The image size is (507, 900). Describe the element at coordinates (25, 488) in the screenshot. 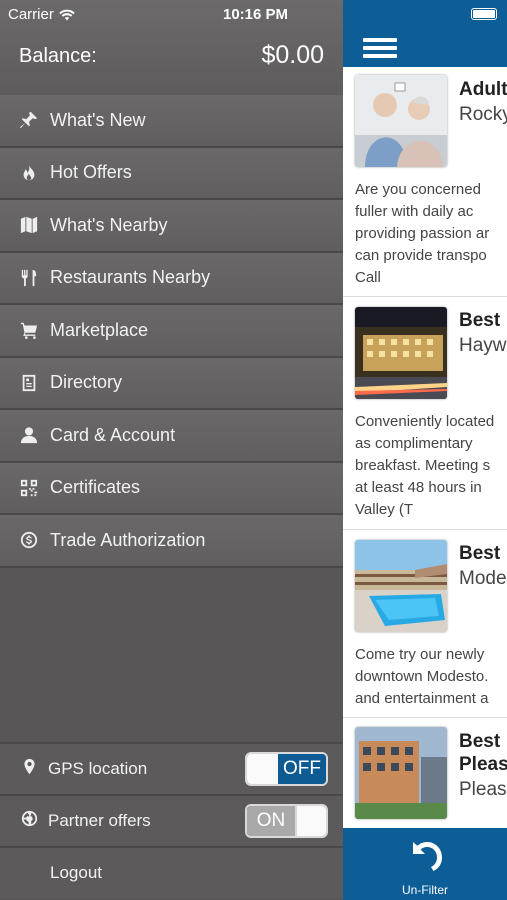

I see `qr-icon` at that location.